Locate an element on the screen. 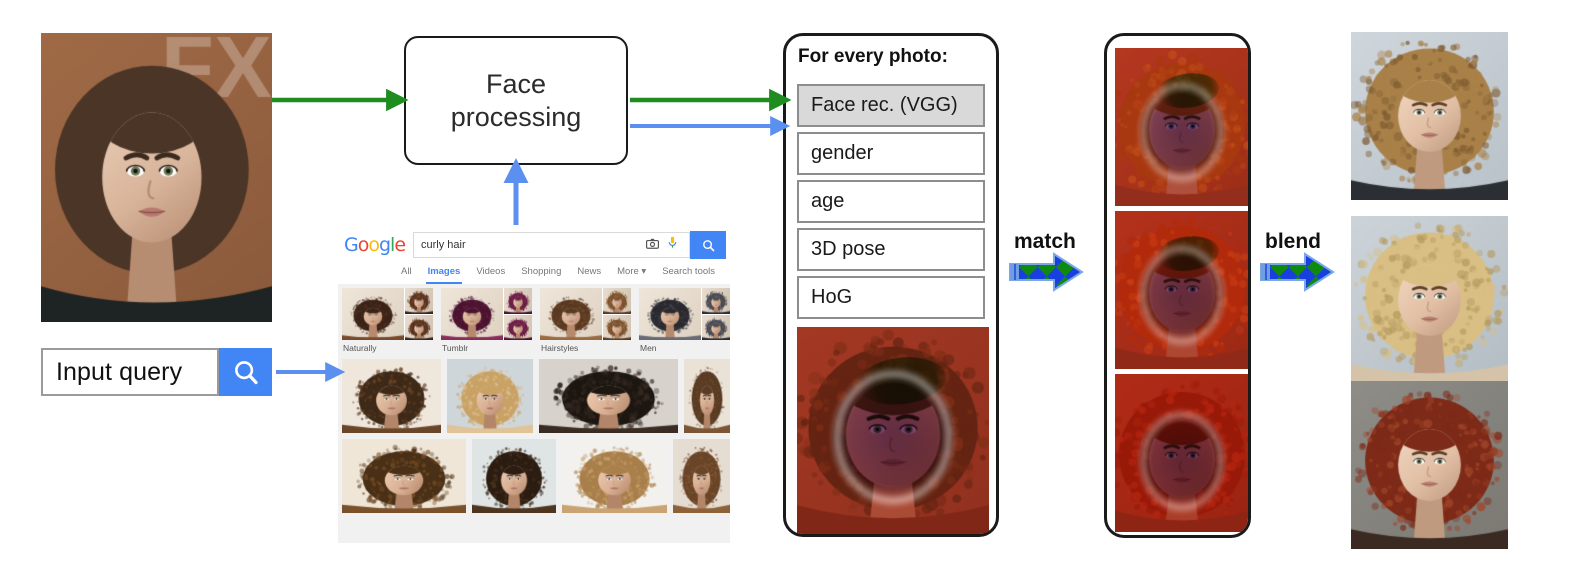 Image resolution: width=1586 pixels, height=581 pixels. google-category-tumblr: Tumblr is located at coordinates (486, 320).